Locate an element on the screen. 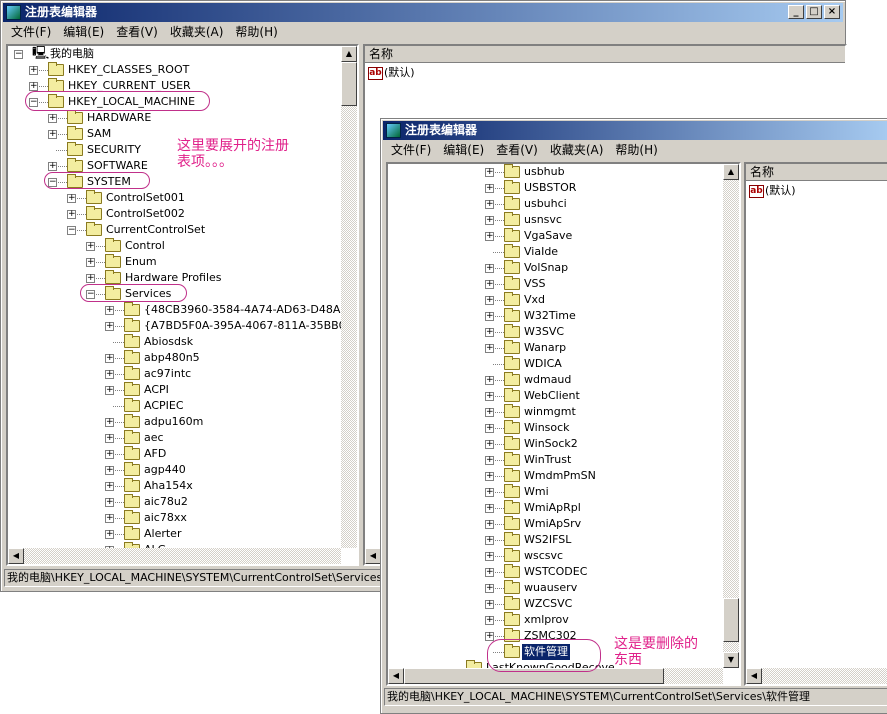 The width and height of the screenshot is (887, 714). tree-node: + ac97intc is located at coordinates (178, 374).